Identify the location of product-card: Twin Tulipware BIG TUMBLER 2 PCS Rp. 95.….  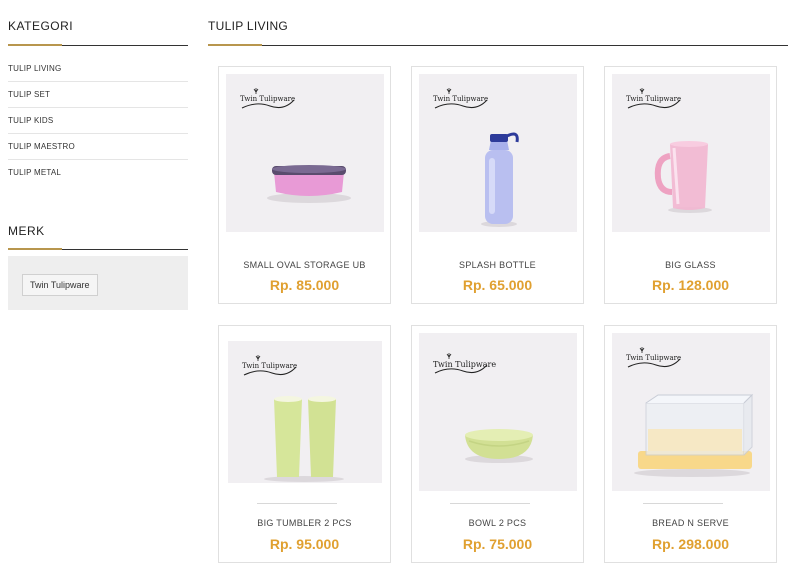
(304, 444).